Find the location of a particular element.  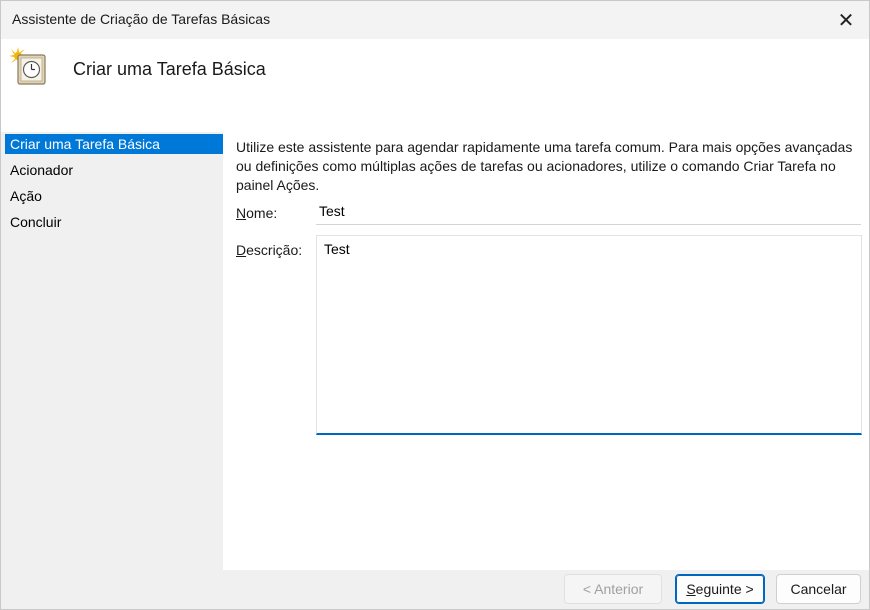

task-clock-icon is located at coordinates (29, 67).